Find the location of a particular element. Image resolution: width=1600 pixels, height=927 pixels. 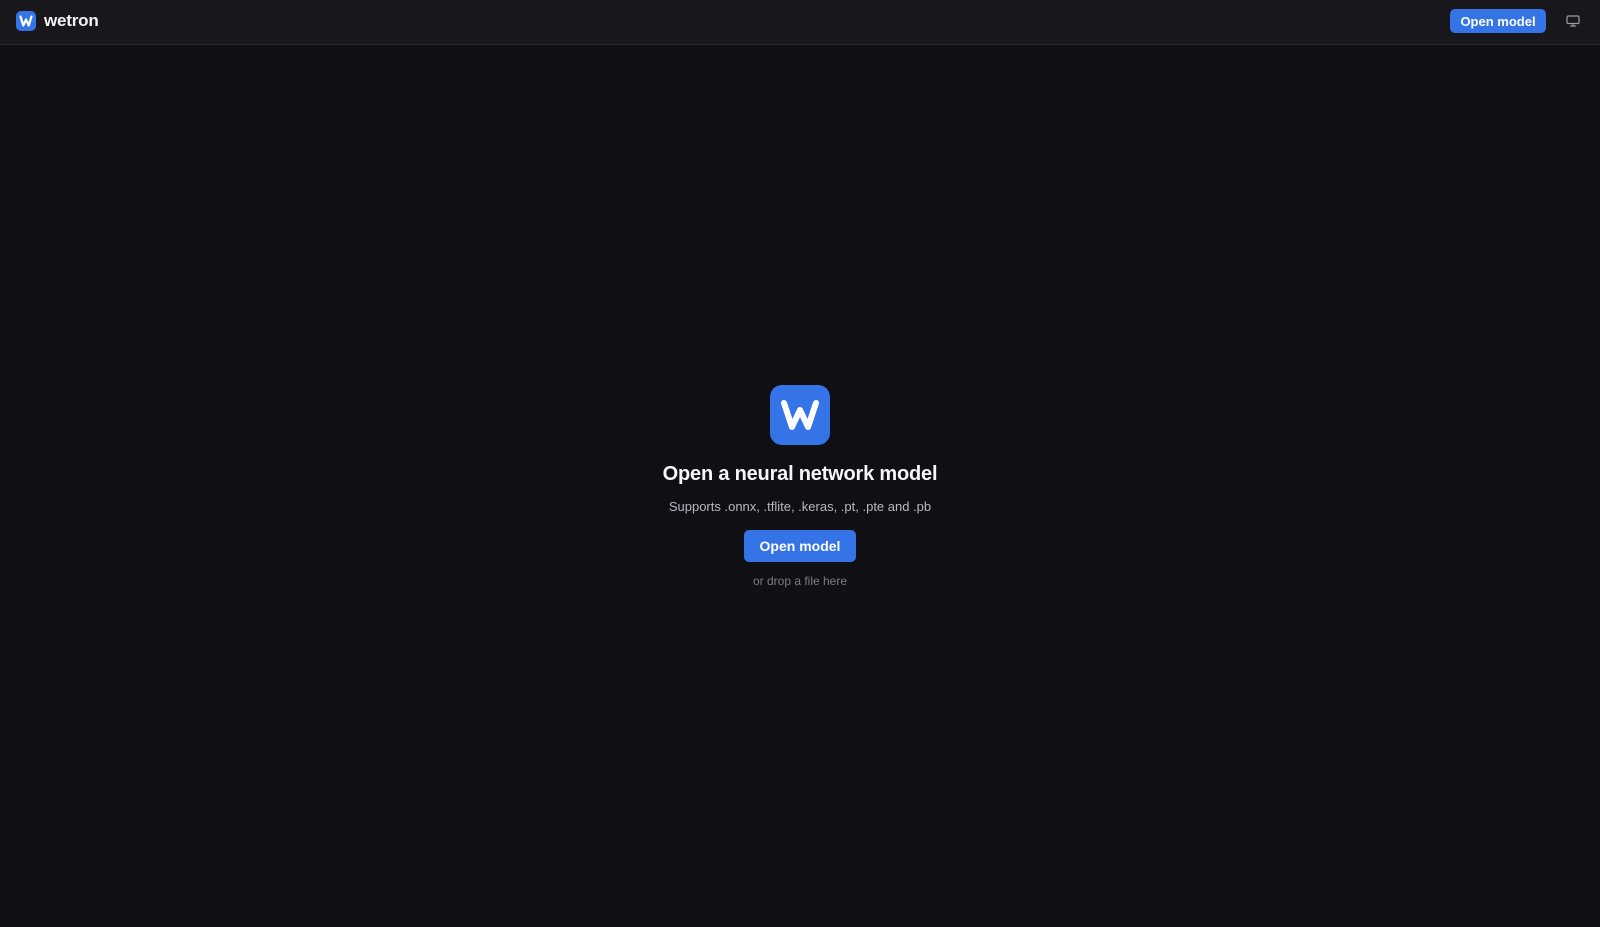

app-name: wetron is located at coordinates (71, 20).